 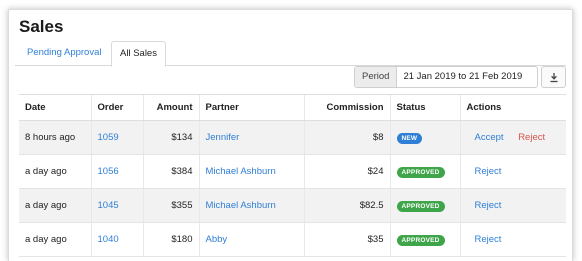 What do you see at coordinates (424, 107) in the screenshot?
I see `header-status: Status` at bounding box center [424, 107].